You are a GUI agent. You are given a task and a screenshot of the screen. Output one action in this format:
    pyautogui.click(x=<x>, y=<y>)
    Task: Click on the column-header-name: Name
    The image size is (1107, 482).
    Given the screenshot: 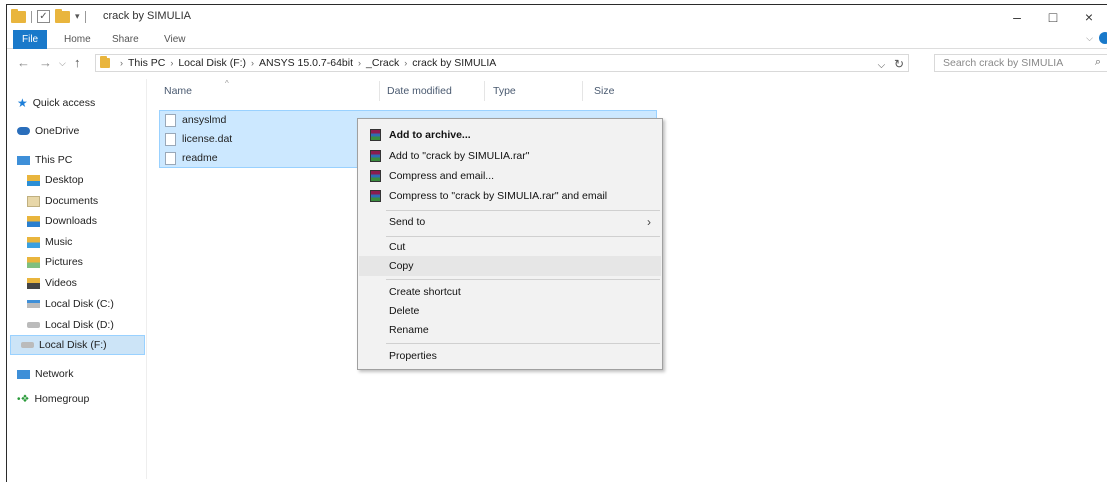 What is the action you would take?
    pyautogui.click(x=178, y=91)
    